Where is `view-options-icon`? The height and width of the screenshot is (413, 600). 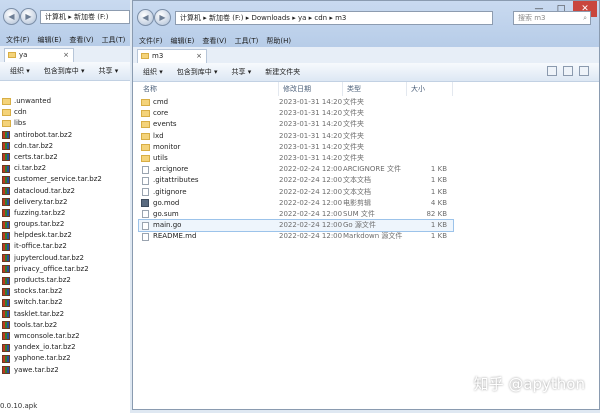
view-options-icon is located at coordinates (552, 71).